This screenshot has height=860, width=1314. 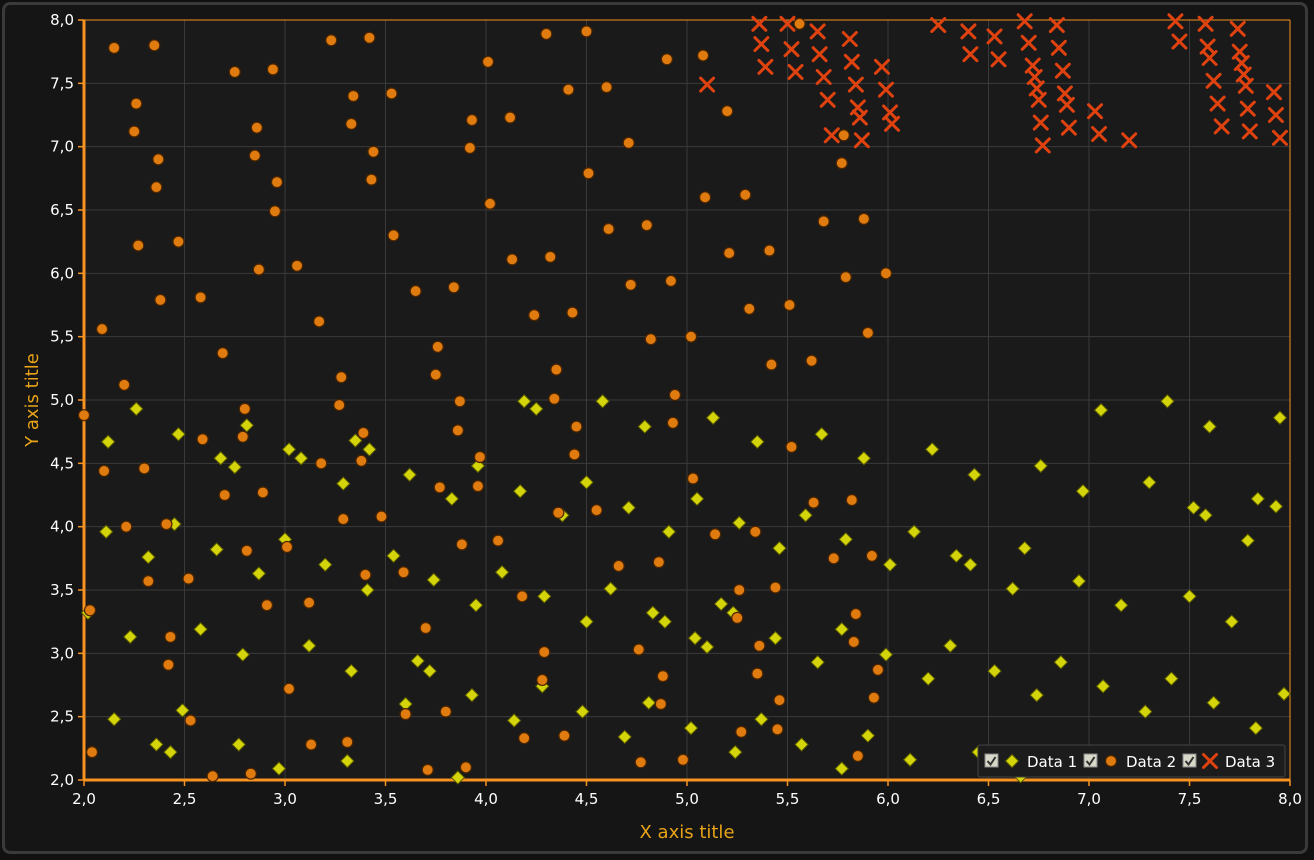 I want to click on y-tick-label: 4,5, so click(x=62, y=463).